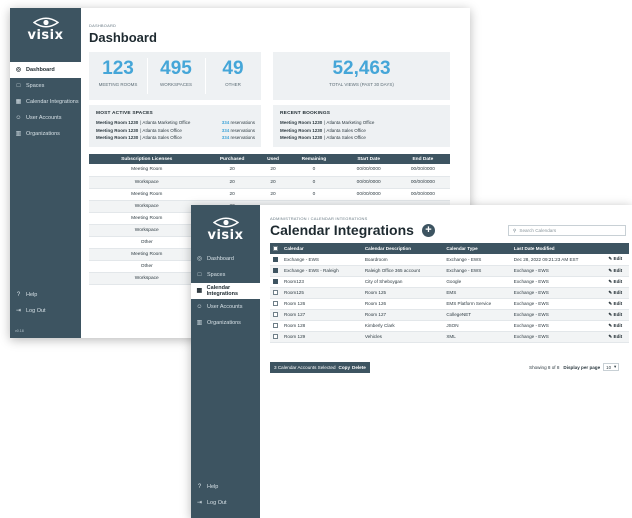  I want to click on eye-logo-icon, so click(45, 22).